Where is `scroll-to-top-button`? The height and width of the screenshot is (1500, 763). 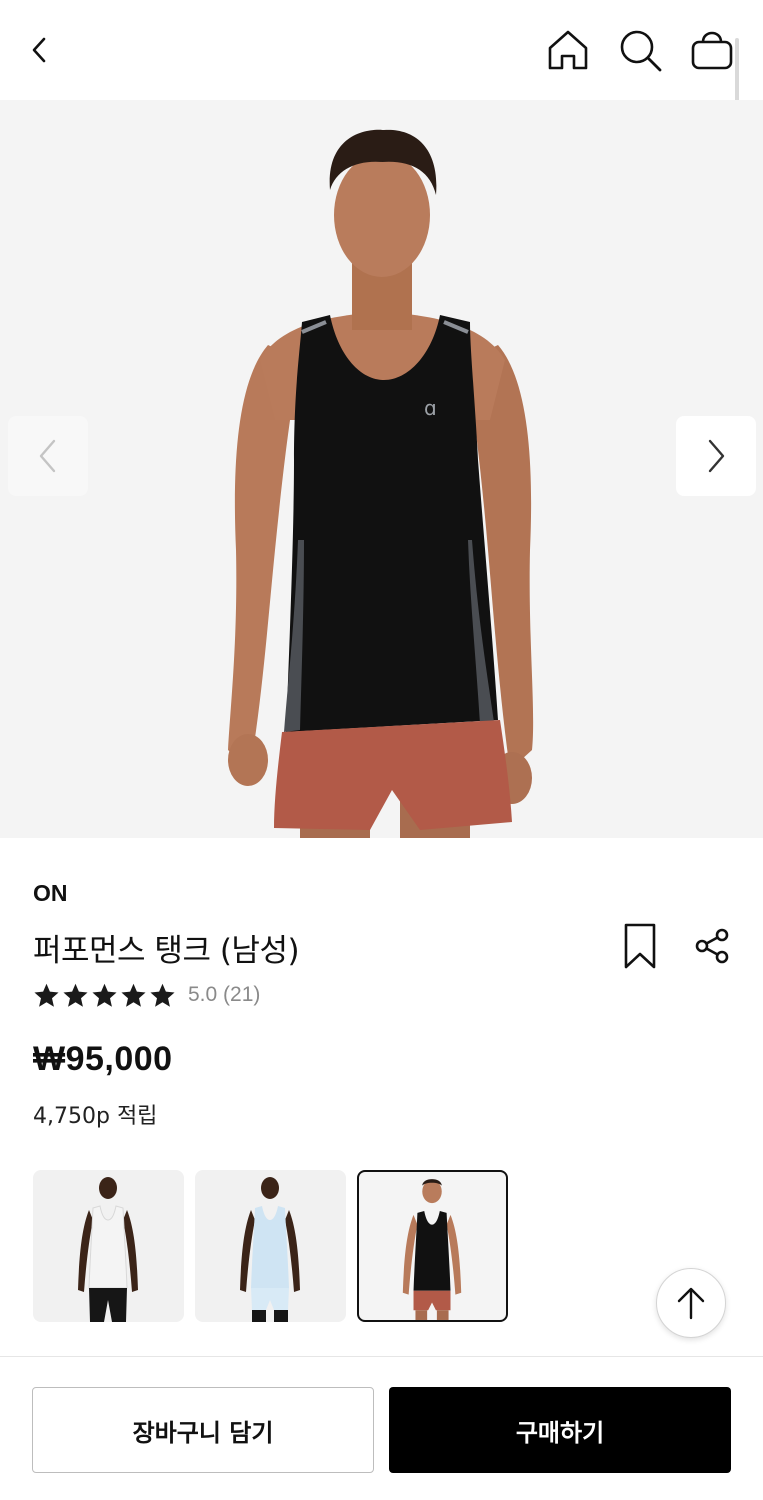
scroll-to-top-button is located at coordinates (691, 1303).